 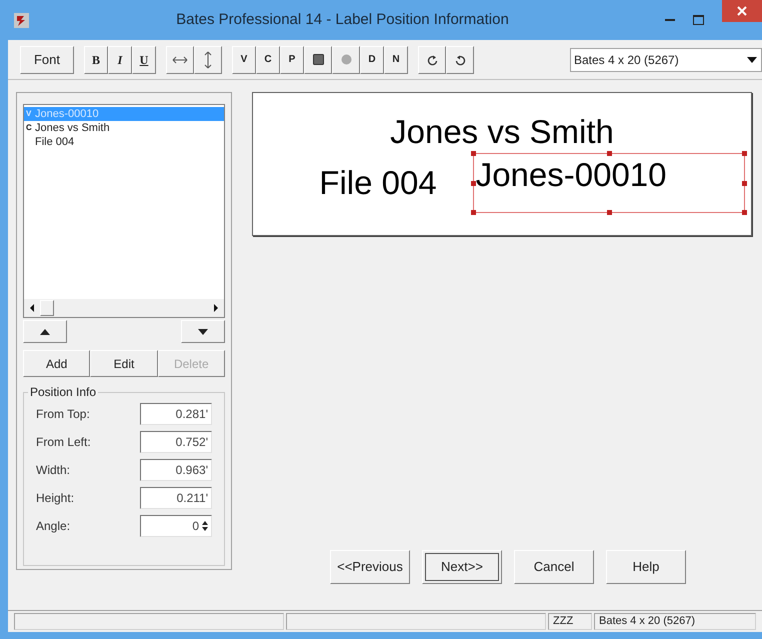 What do you see at coordinates (176, 470) in the screenshot?
I see `position-field: 0.963'` at bounding box center [176, 470].